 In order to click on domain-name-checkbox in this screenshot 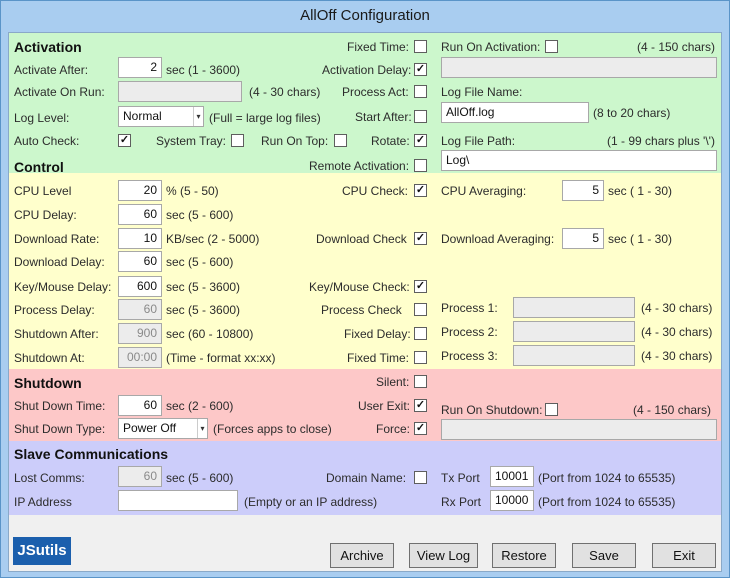, I will do `click(420, 477)`.